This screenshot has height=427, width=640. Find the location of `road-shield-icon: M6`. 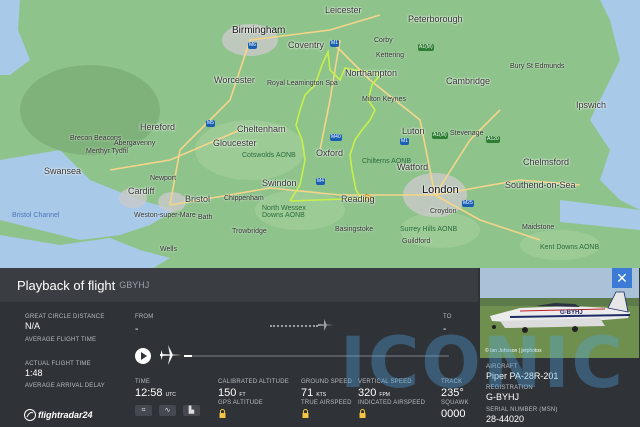

road-shield-icon: M6 is located at coordinates (252, 45).